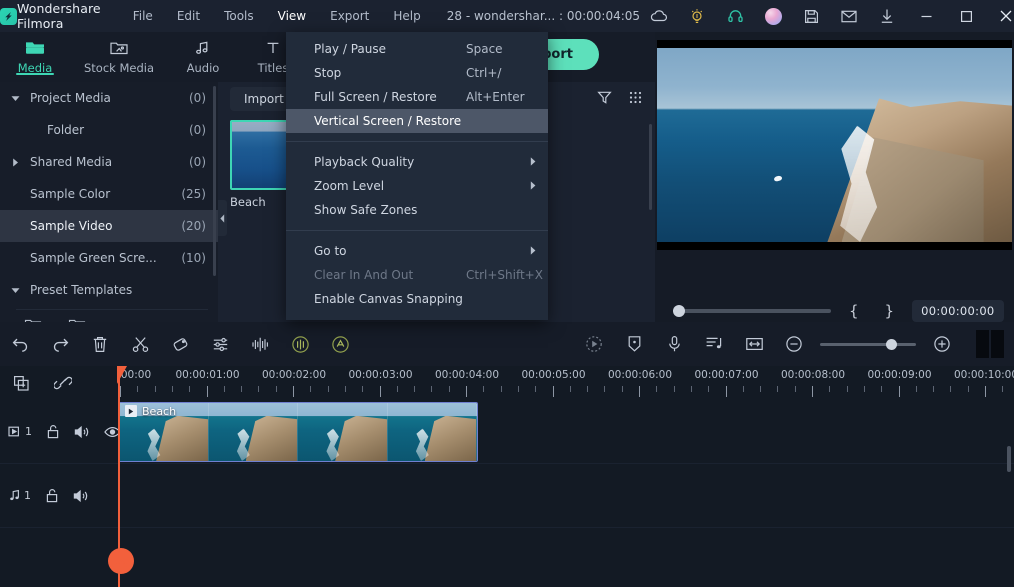 The image size is (1014, 587). Describe the element at coordinates (604, 99) in the screenshot. I see `filter-icon` at that location.